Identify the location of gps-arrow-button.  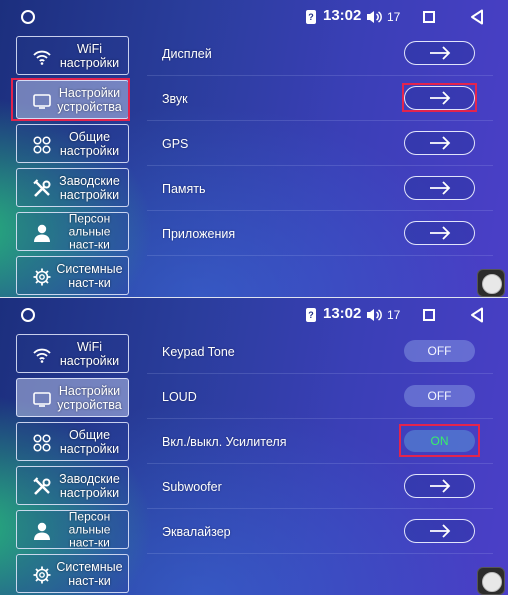
(439, 143).